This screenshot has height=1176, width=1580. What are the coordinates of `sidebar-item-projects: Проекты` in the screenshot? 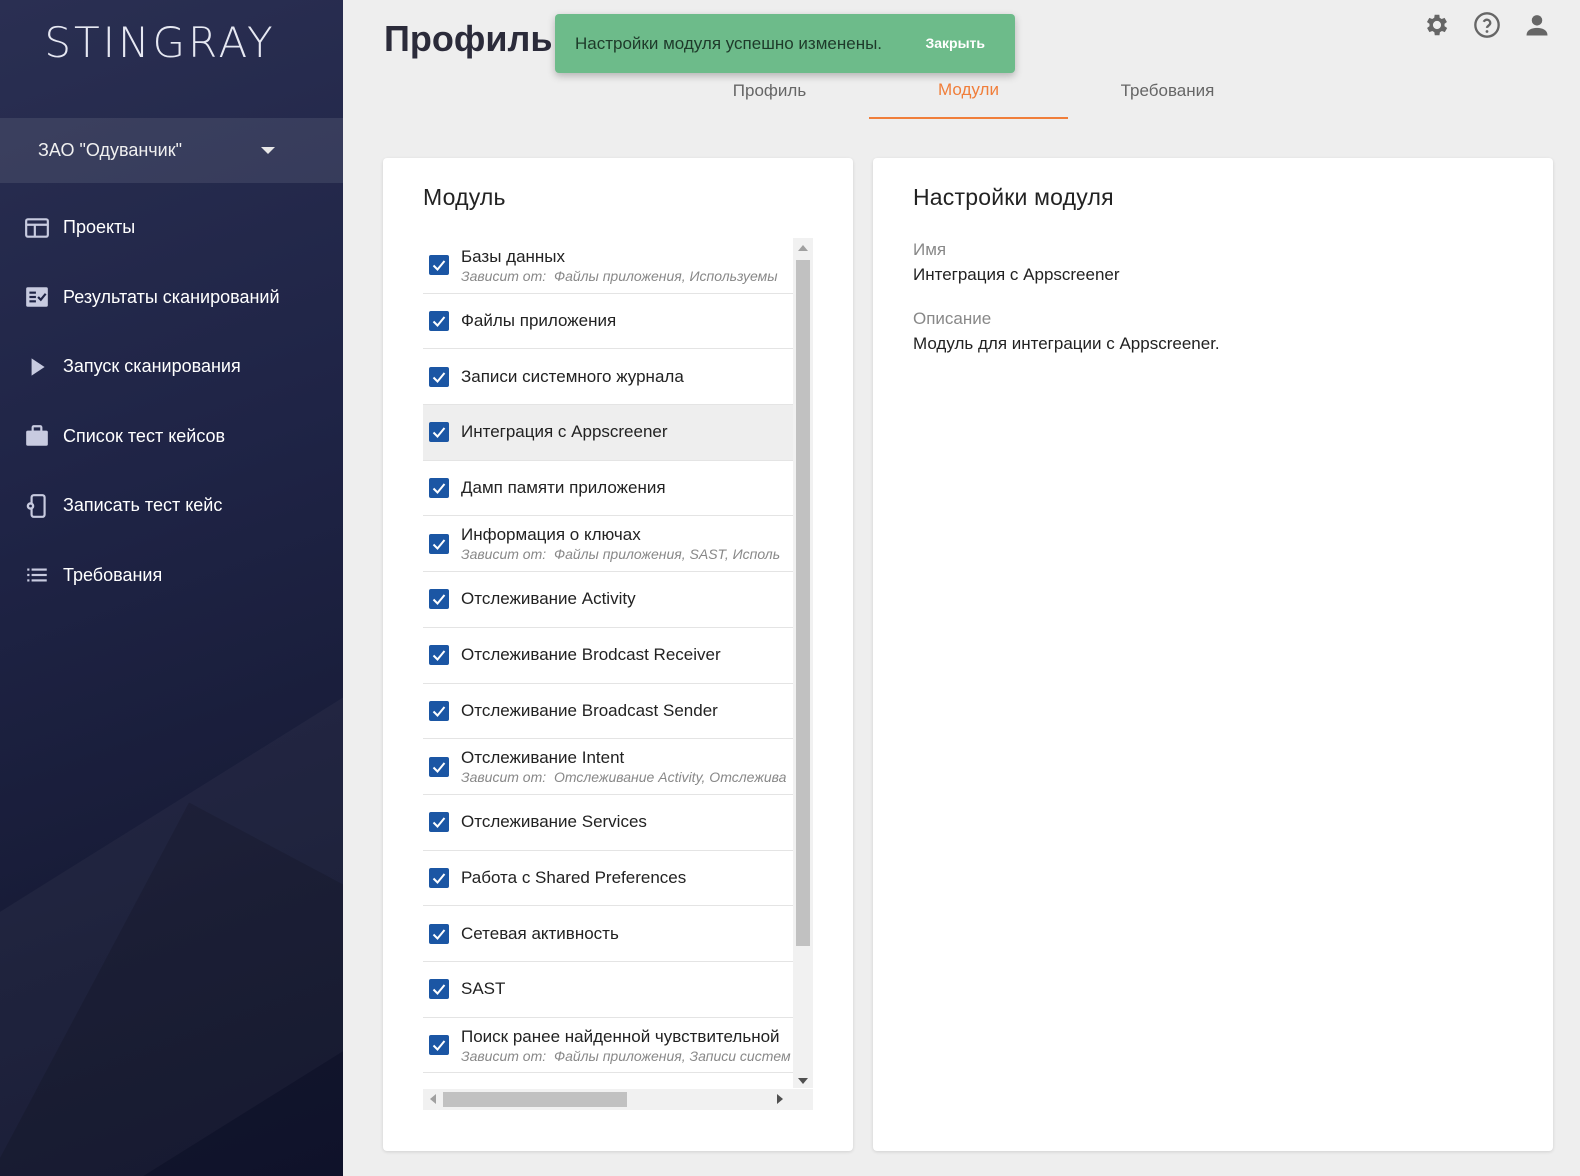 It's located at (171, 228).